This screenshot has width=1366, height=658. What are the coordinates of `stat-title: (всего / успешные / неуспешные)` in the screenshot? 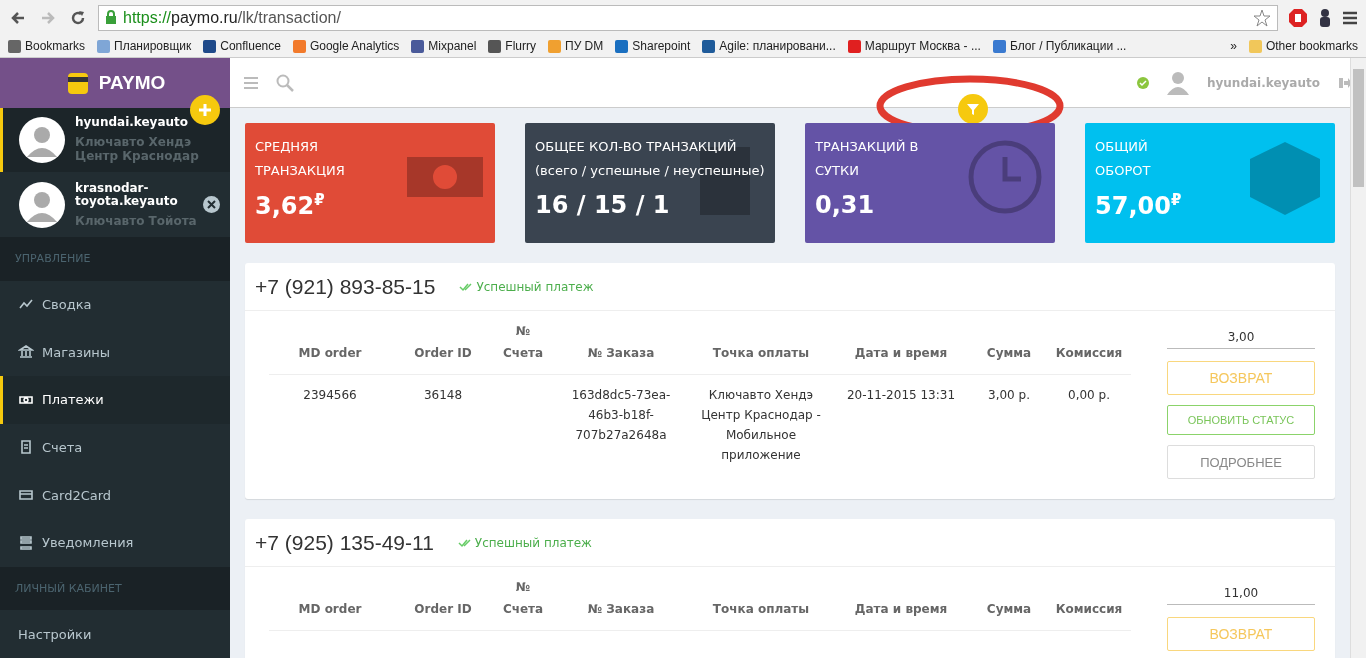 It's located at (650, 171).